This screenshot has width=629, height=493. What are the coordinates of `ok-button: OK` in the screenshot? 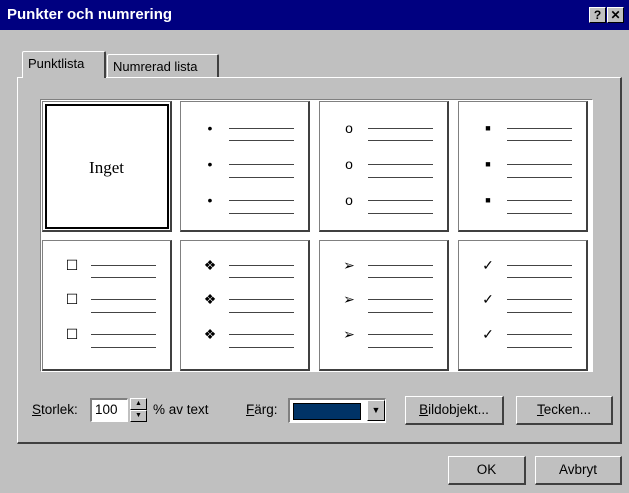 It's located at (487, 470).